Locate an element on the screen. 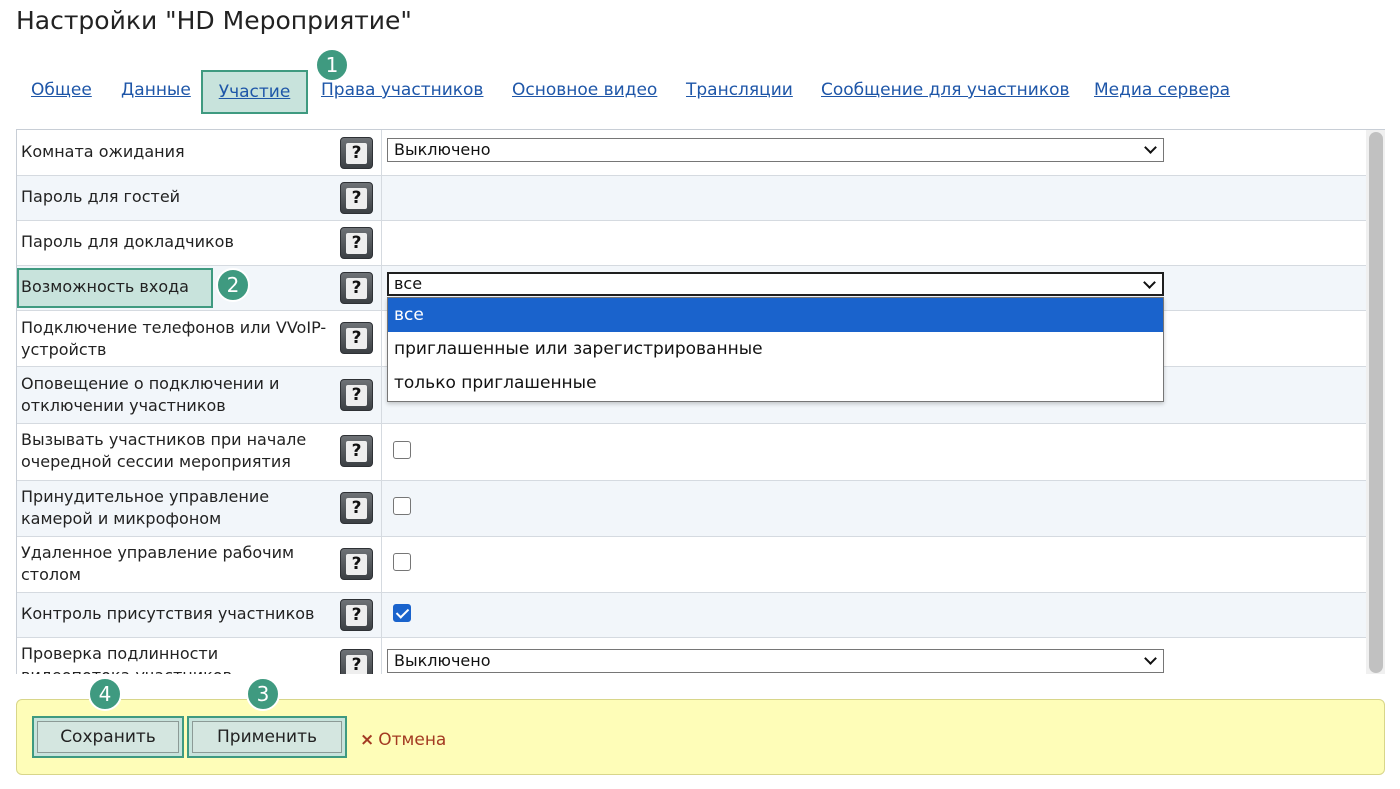  step-badge-4: 4 is located at coordinates (105, 694).